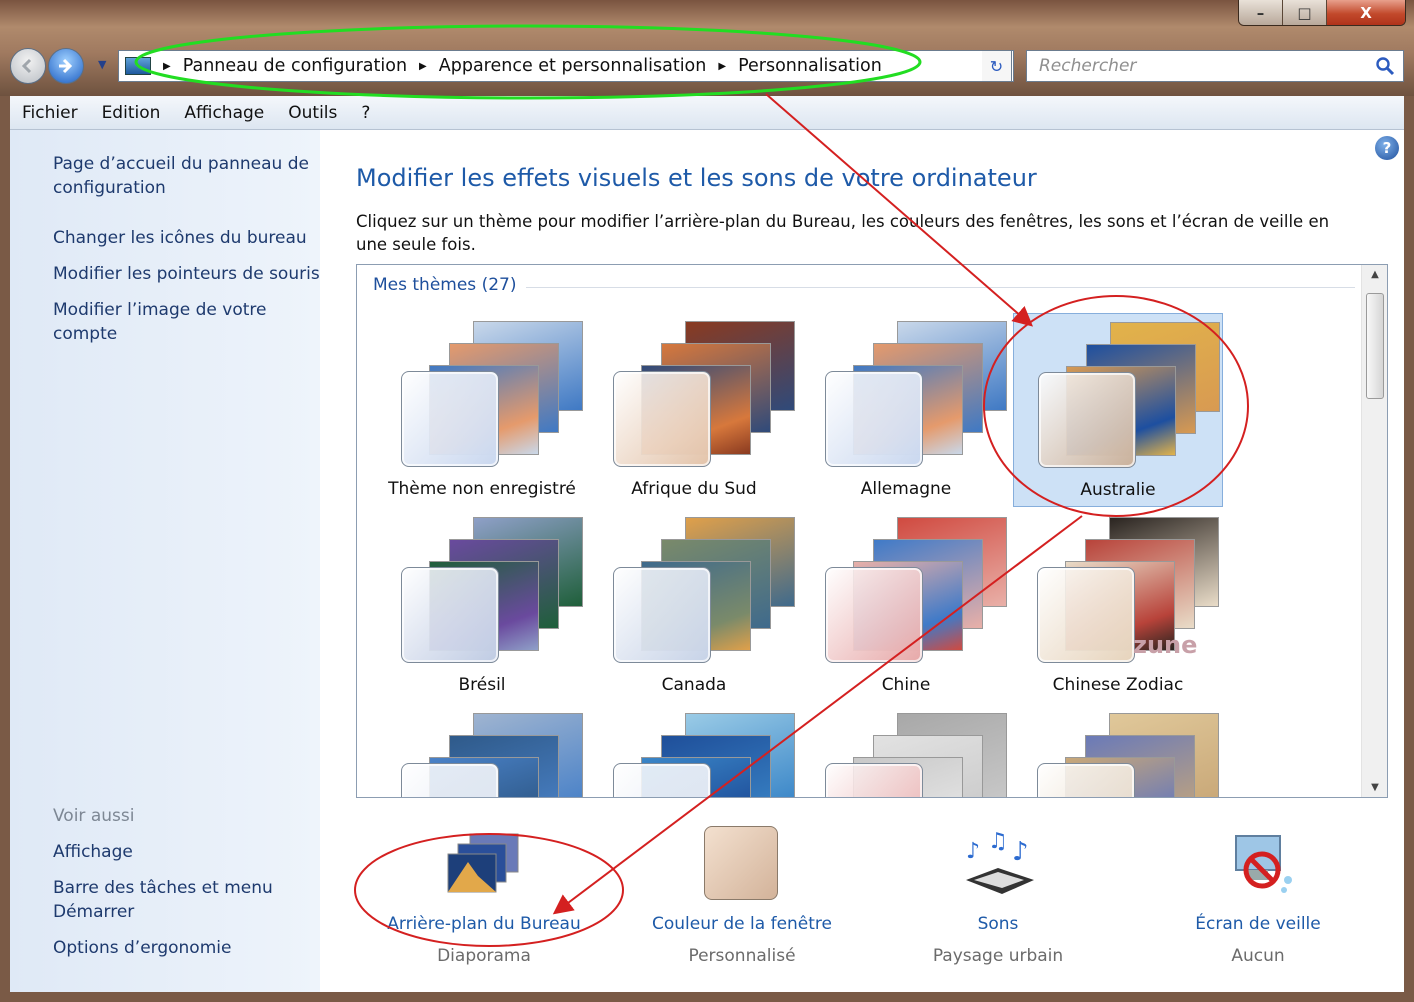  What do you see at coordinates (742, 924) in the screenshot?
I see `window-color-label: Couleur de la fenêtre` at bounding box center [742, 924].